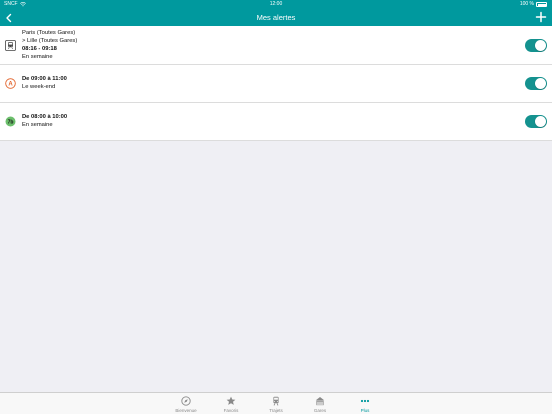 The image size is (552, 414). I want to click on compass-icon, so click(186, 401).